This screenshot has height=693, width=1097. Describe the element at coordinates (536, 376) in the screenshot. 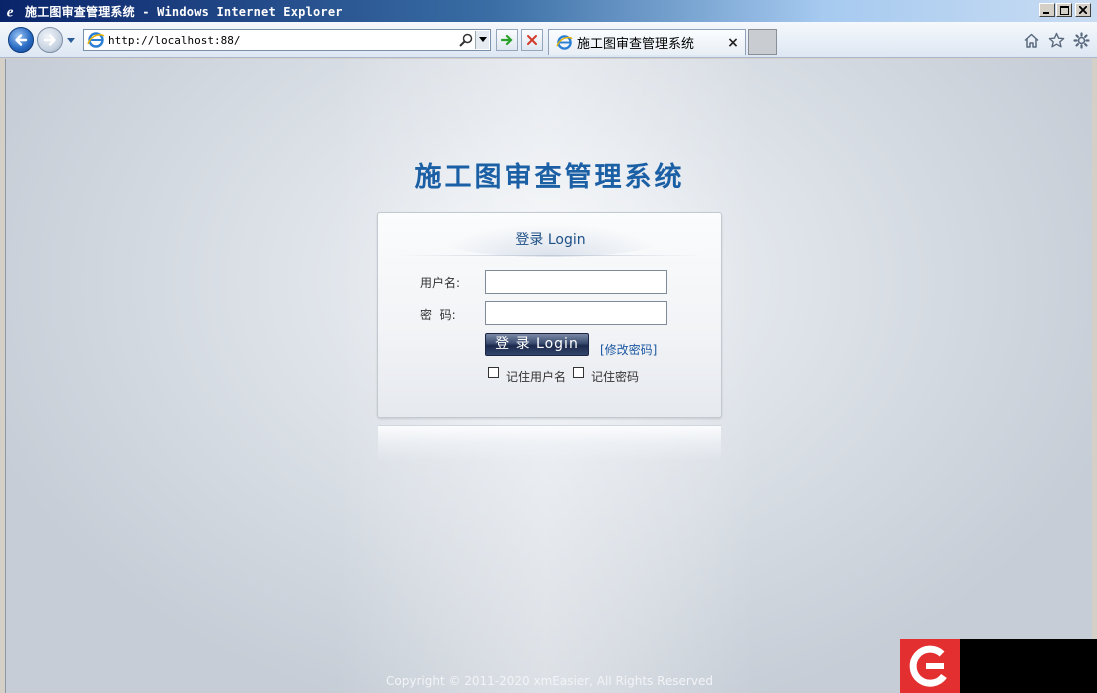

I see `remember-username-label: 记住用户名` at that location.